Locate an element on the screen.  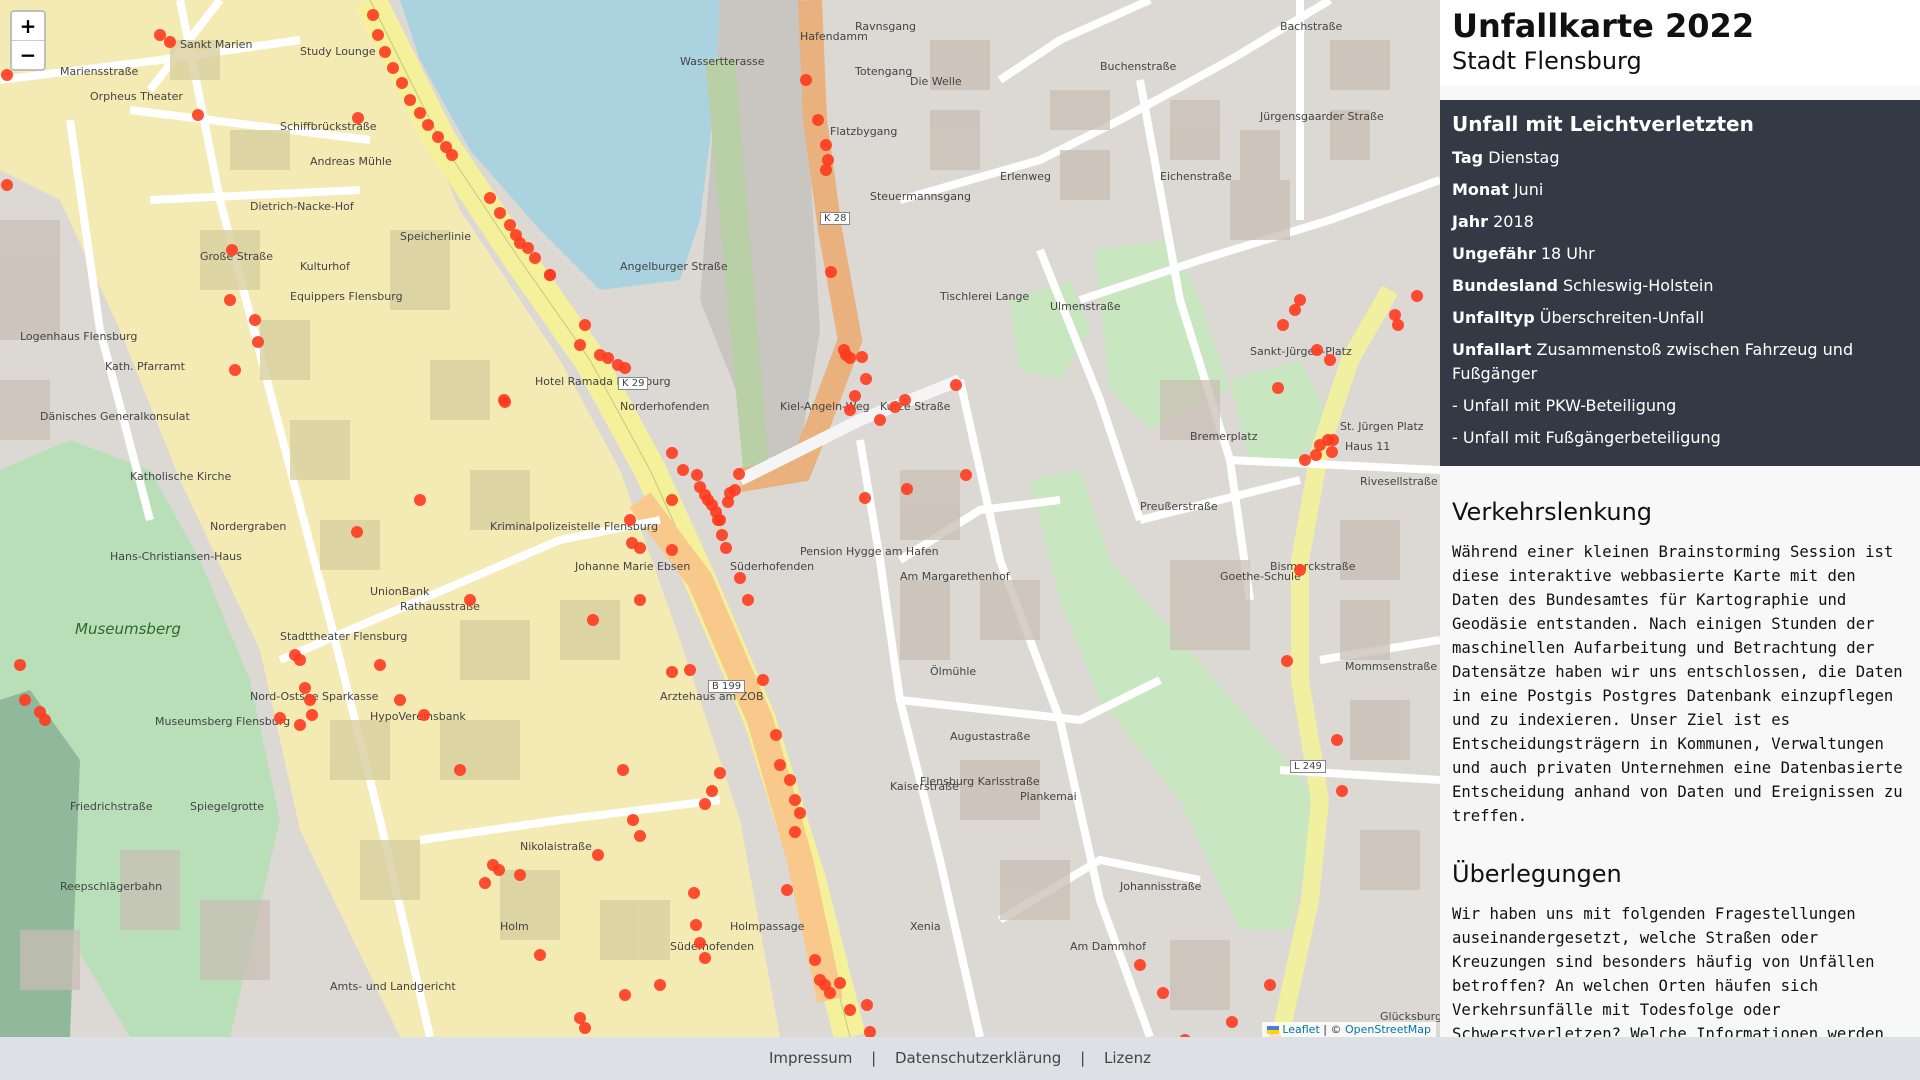
leaflet-link: Leaflet is located at coordinates (1300, 1029).